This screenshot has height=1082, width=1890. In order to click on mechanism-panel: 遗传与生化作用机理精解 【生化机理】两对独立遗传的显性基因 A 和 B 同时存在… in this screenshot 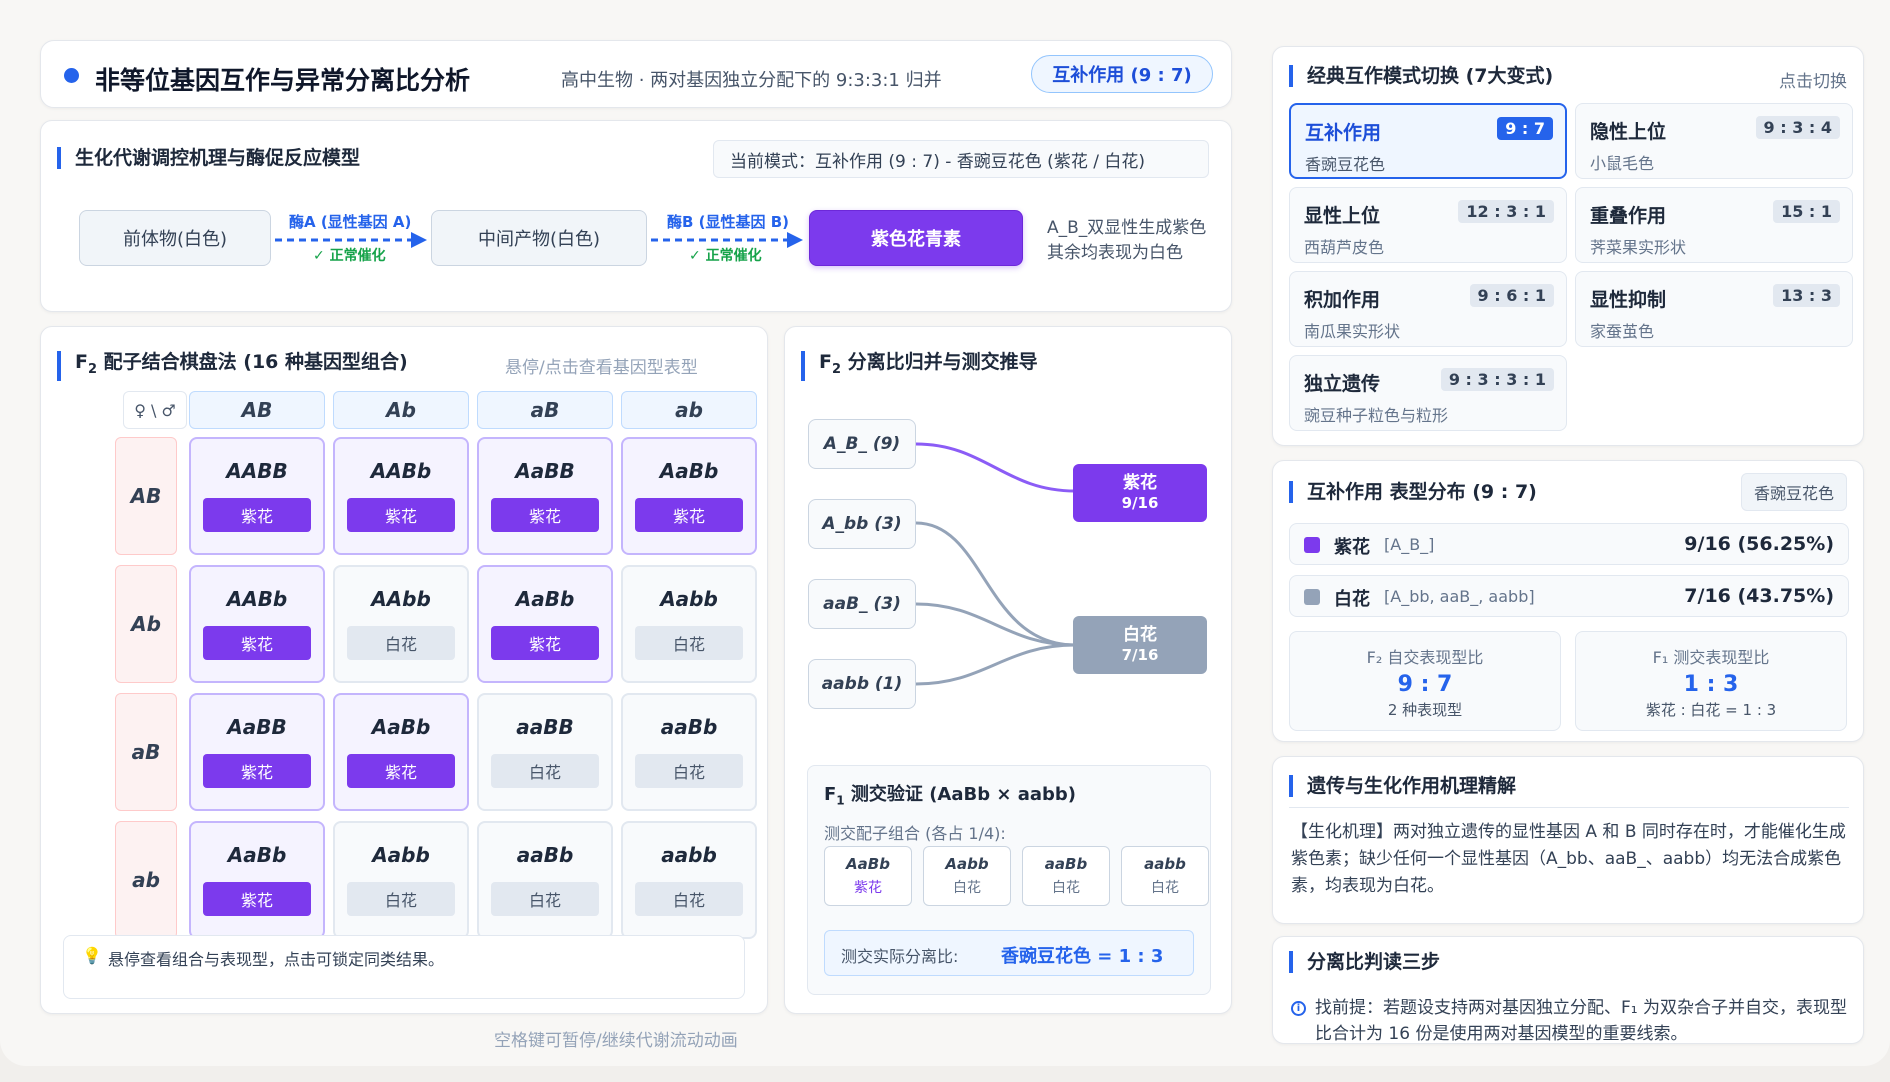, I will do `click(1568, 840)`.